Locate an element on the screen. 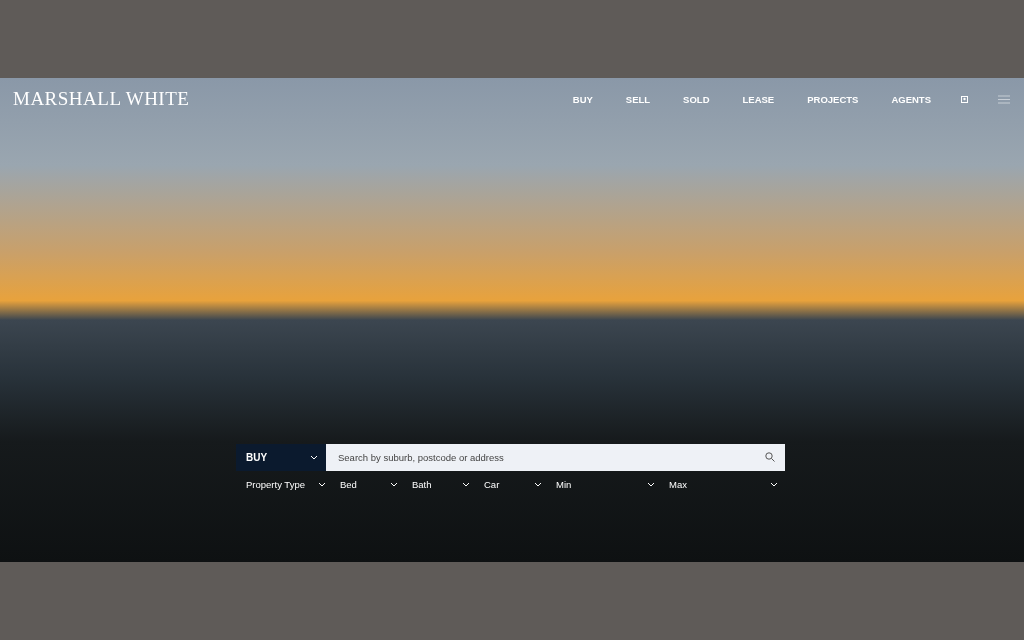  filter-dropdown: Min is located at coordinates (605, 484).